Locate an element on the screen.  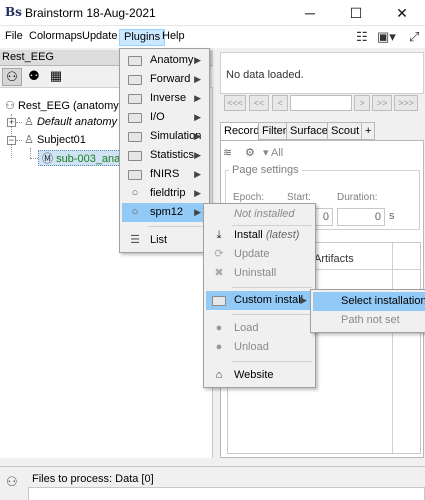
spm12-custom-install: Custom install ▶ is located at coordinates (259, 300).